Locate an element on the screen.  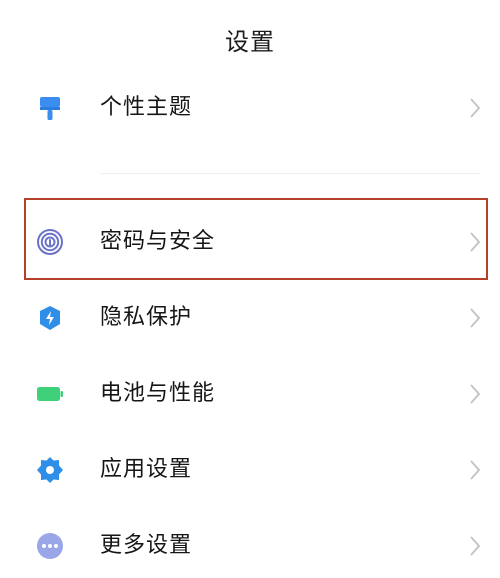
settings-item-label: 密码与安全 is located at coordinates (158, 241).